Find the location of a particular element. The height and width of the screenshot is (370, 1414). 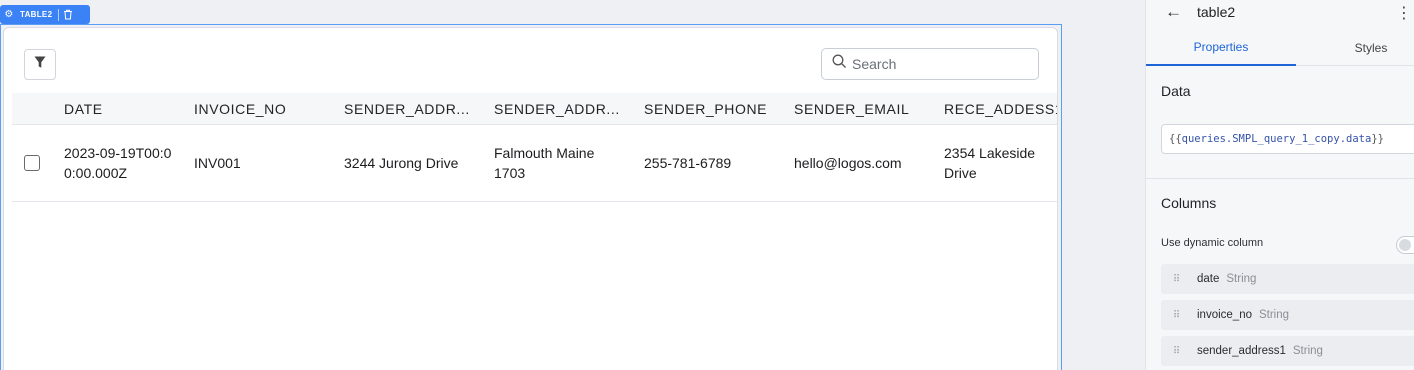

search-field is located at coordinates (930, 64).